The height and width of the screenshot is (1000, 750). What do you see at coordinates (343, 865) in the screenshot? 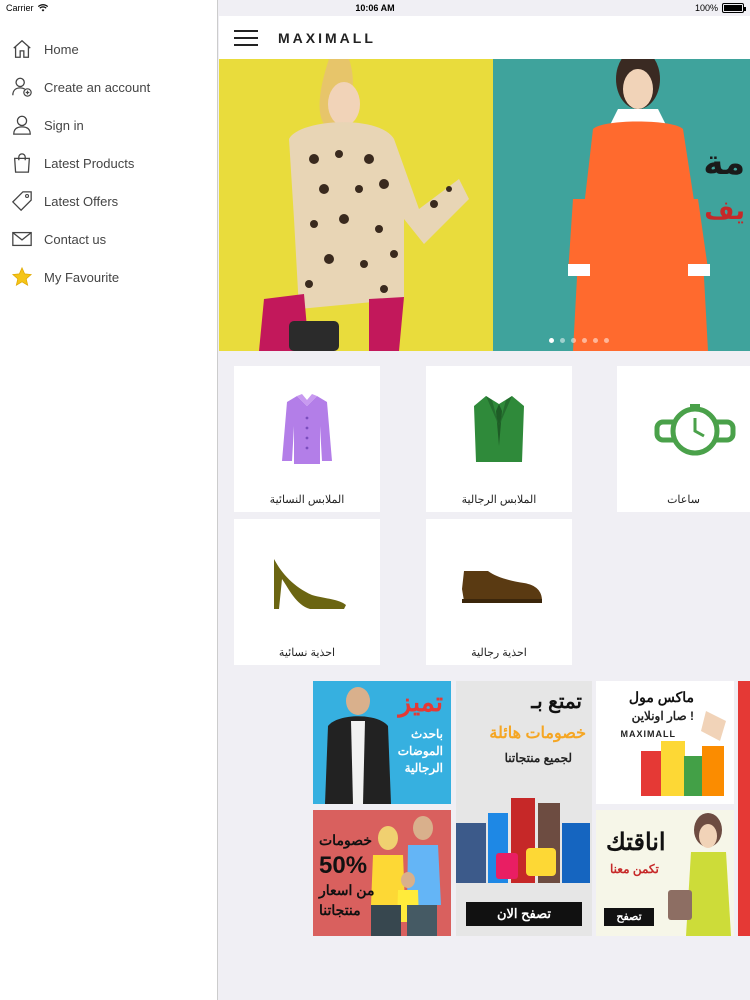
I see `promo-discount: 50%` at bounding box center [343, 865].